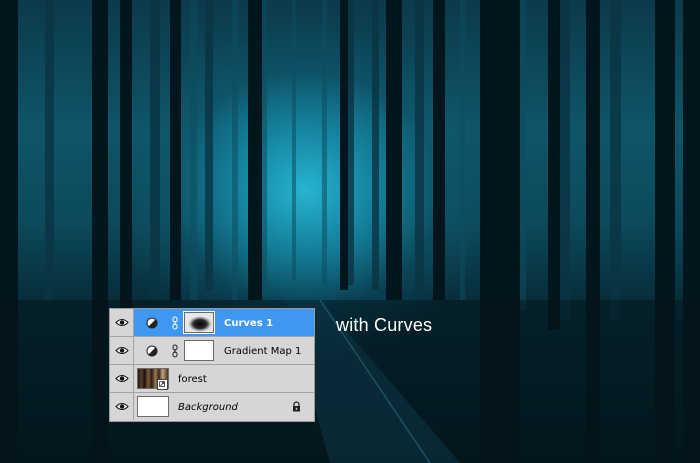 The image size is (700, 463). What do you see at coordinates (192, 379) in the screenshot?
I see `layer-name: forest` at bounding box center [192, 379].